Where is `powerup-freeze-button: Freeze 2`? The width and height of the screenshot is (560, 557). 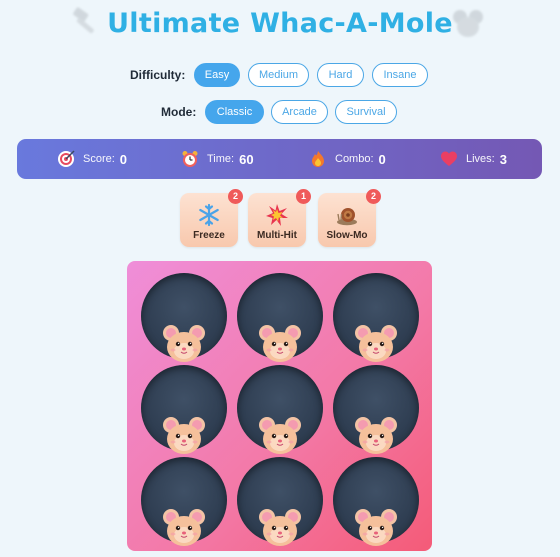
powerup-freeze-button: Freeze 2 is located at coordinates (211, 218).